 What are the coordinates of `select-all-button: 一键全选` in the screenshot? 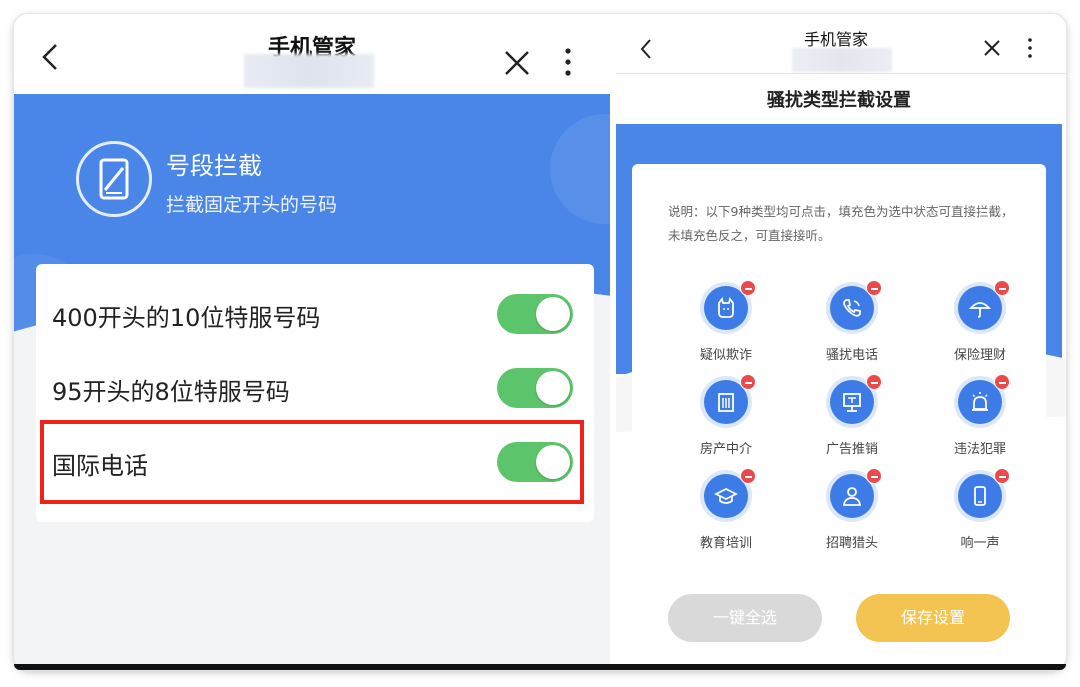 It's located at (745, 618).